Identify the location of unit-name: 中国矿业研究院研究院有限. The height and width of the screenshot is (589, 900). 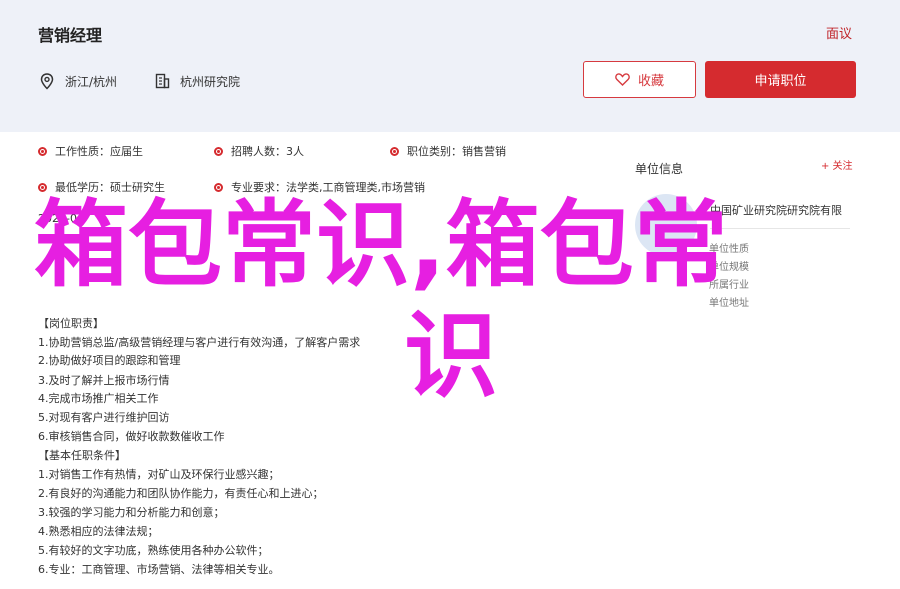
(776, 210).